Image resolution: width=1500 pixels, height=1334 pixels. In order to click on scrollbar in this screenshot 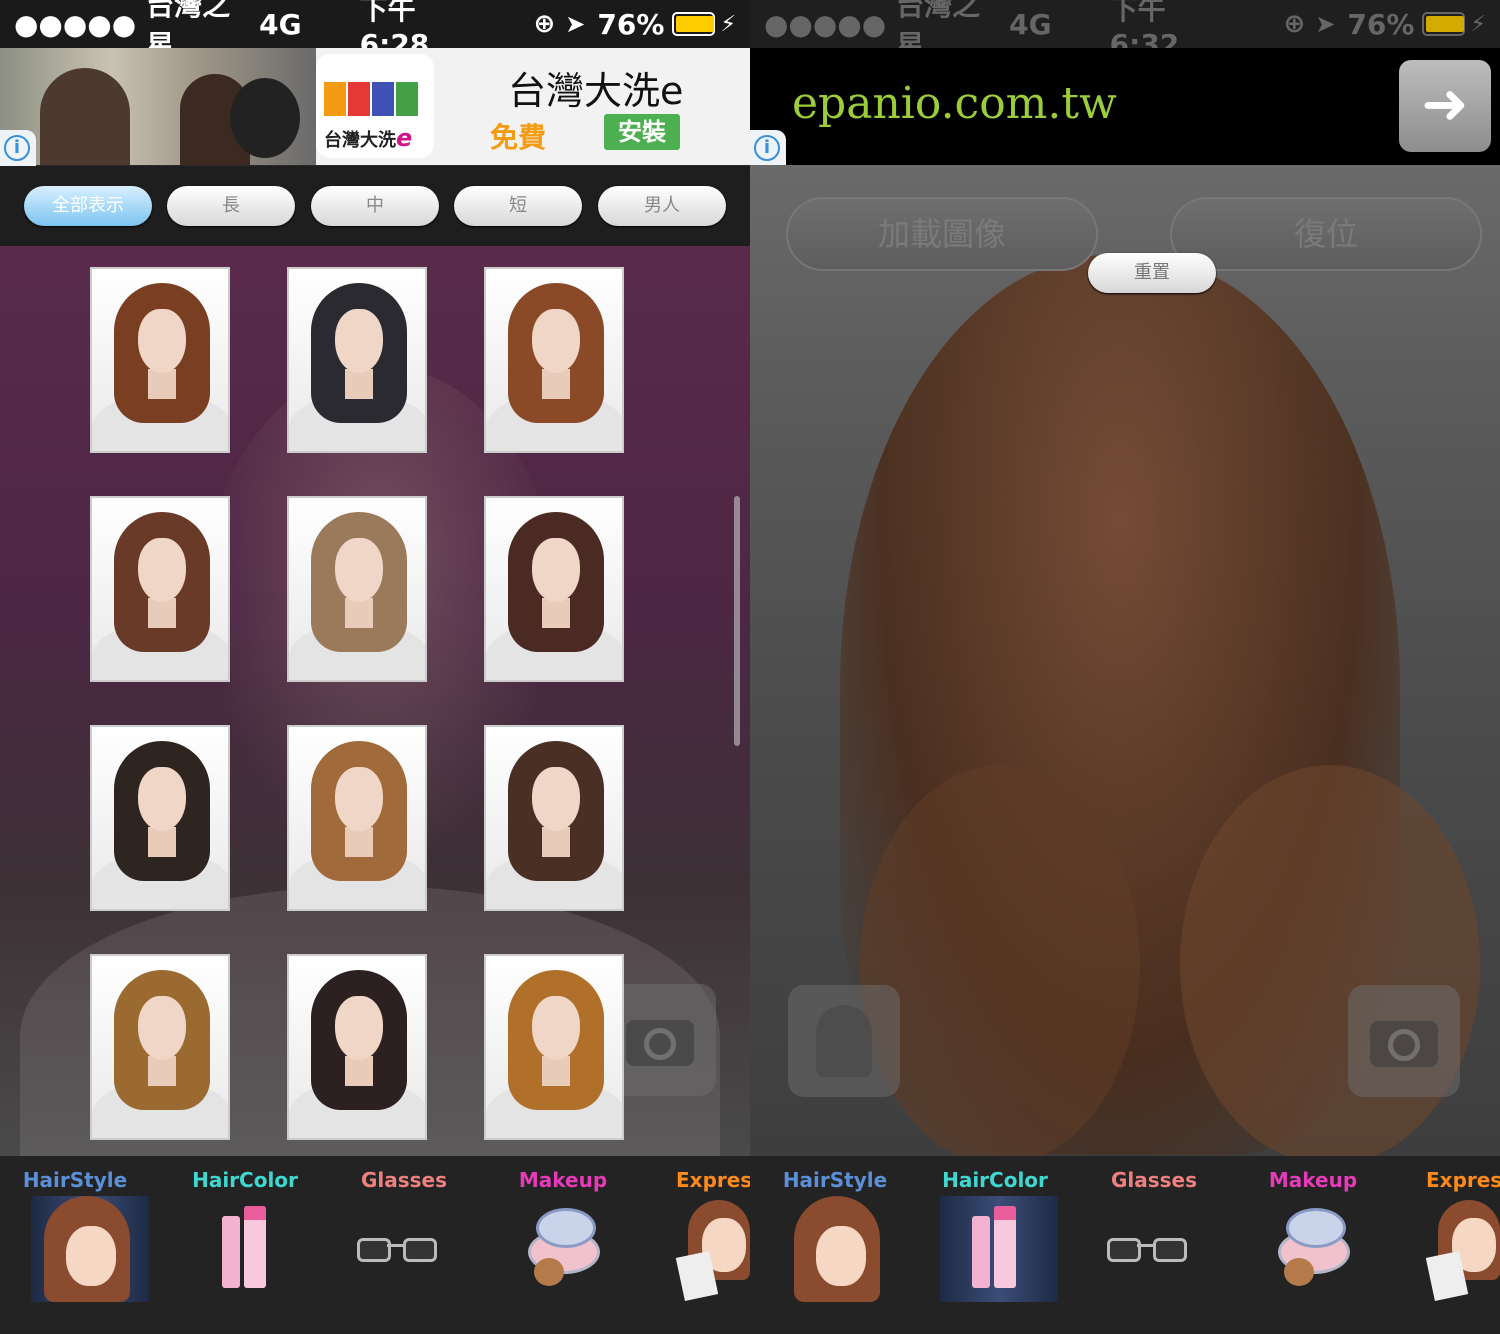, I will do `click(737, 621)`.